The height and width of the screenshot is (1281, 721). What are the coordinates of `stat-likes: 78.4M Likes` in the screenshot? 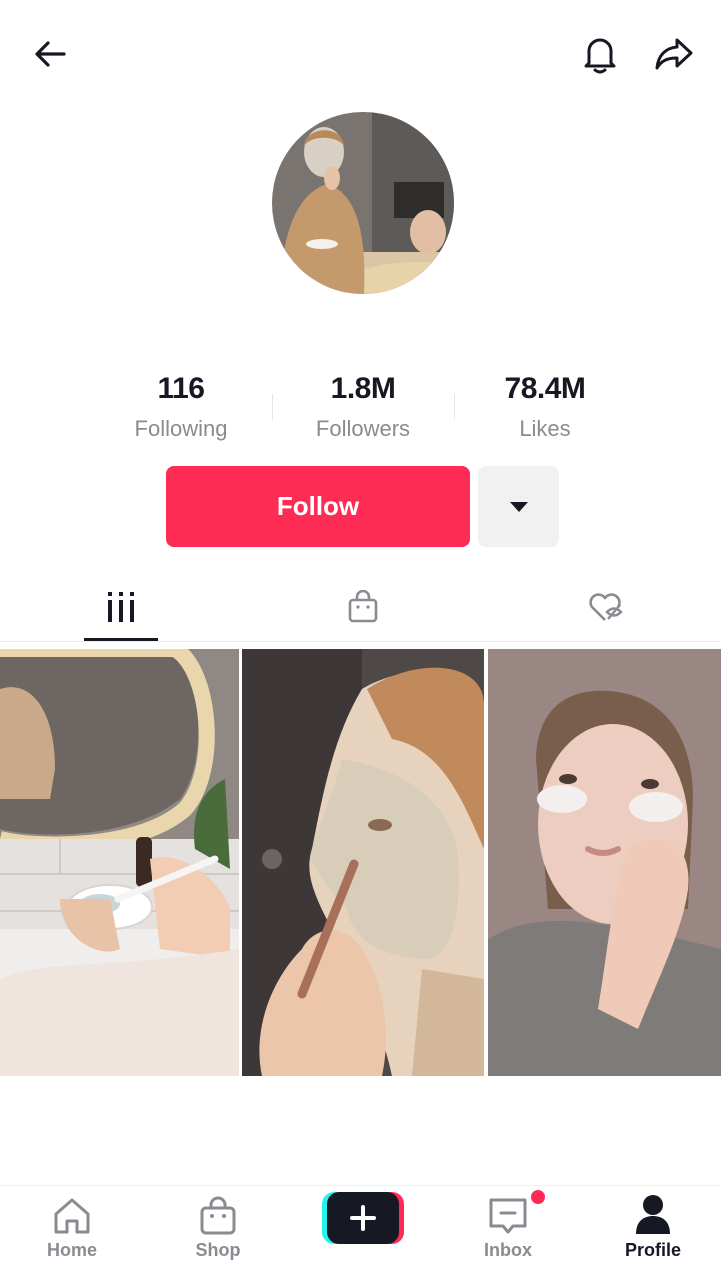 It's located at (545, 413).